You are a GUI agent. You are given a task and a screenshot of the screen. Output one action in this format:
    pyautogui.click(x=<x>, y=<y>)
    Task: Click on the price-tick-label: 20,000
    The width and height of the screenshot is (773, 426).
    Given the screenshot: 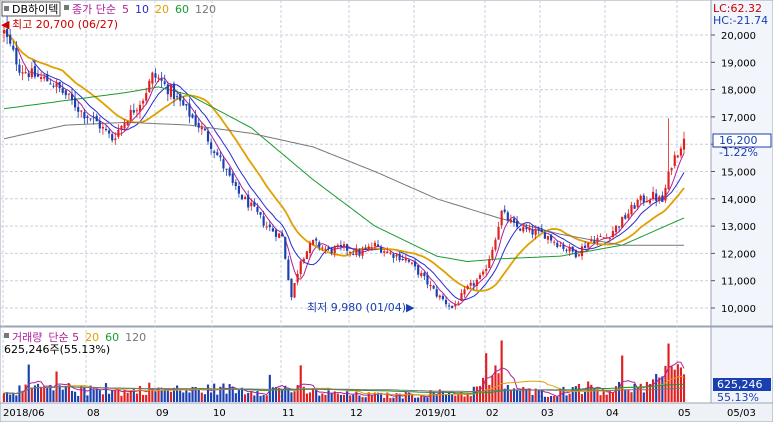 What is the action you would take?
    pyautogui.click(x=738, y=36)
    